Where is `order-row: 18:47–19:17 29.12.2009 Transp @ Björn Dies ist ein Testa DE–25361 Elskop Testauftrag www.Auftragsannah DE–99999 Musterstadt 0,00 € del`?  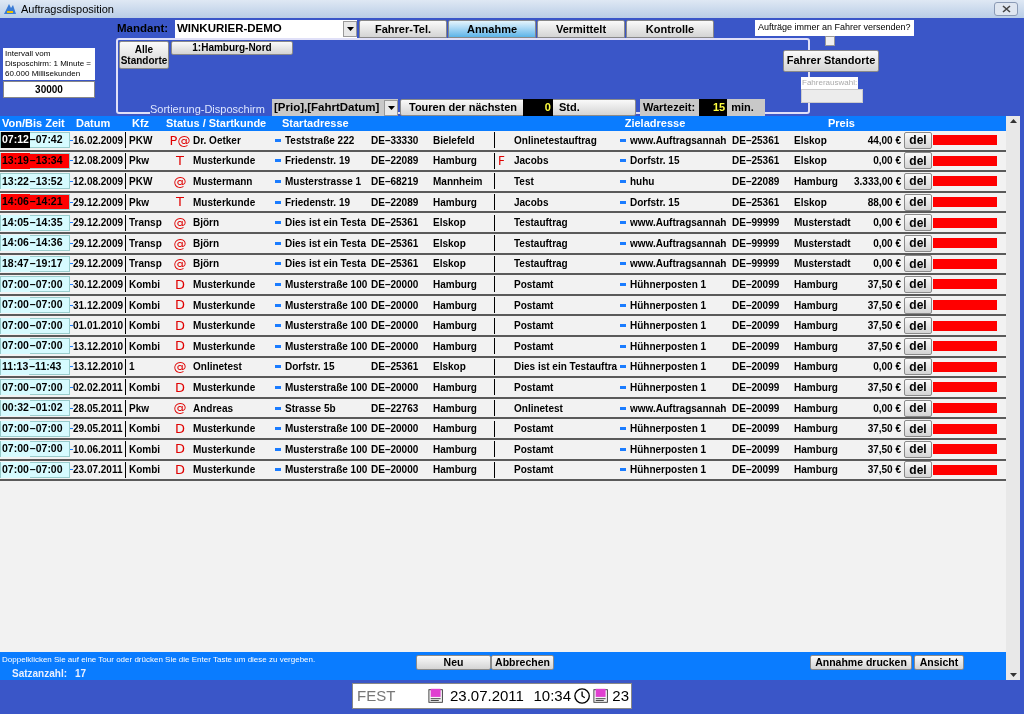
order-row: 18:47–19:17 29.12.2009 Transp @ Björn Dies ist ein Testa DE–25361 Elskop Testauftrag www.Auftragsannah DE–99999 Musterstadt 0,00 € del is located at coordinates (503, 265).